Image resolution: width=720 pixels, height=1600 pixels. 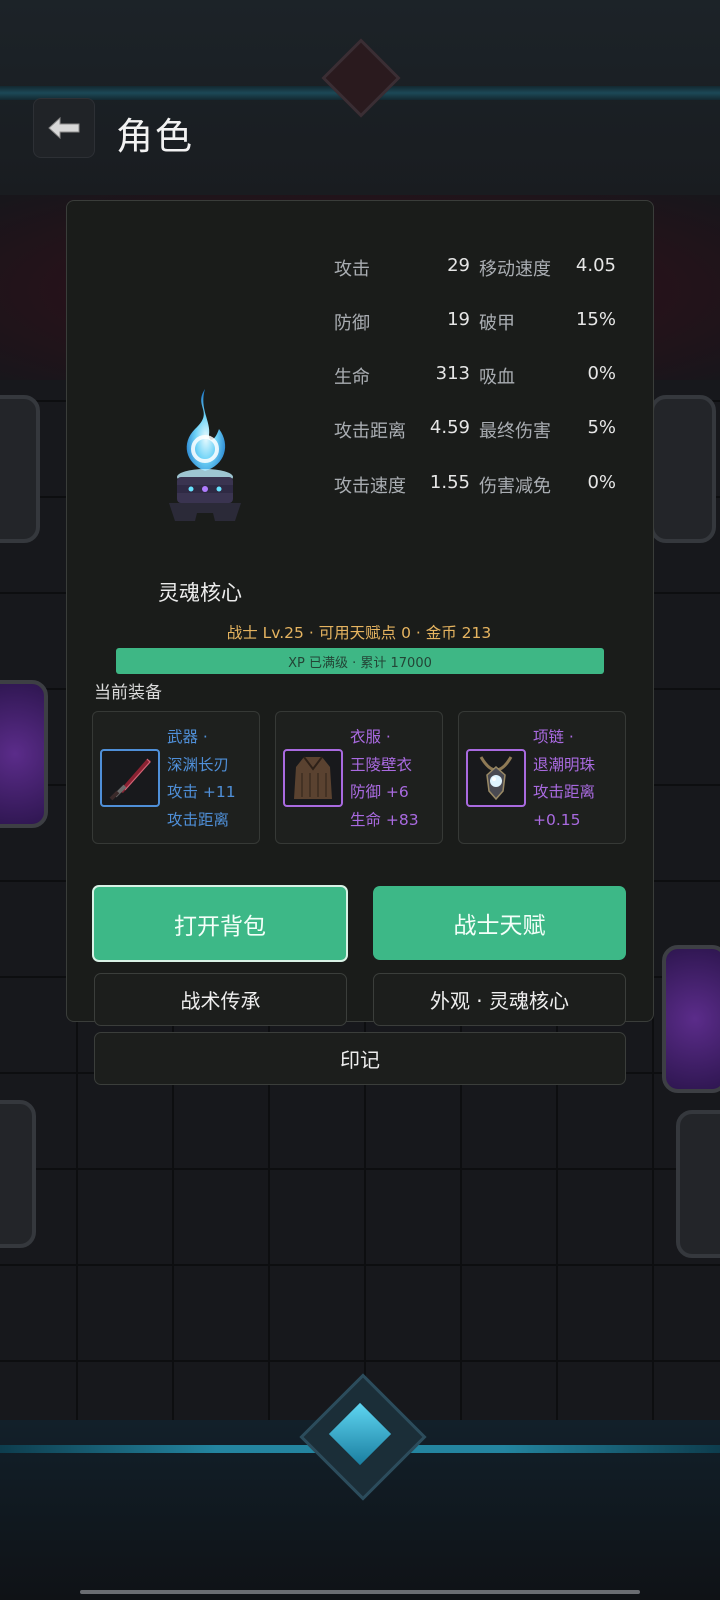 I want to click on stat-value: 4.59, so click(x=449, y=427).